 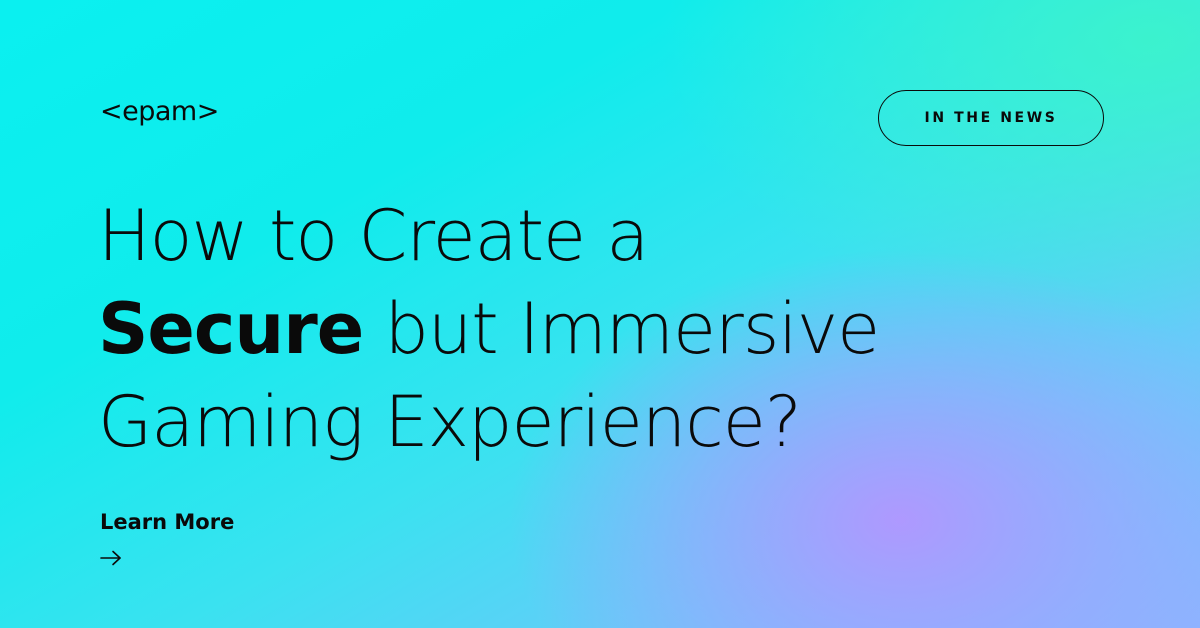 I want to click on headline-line-2-rest: but Immersive, so click(x=621, y=329).